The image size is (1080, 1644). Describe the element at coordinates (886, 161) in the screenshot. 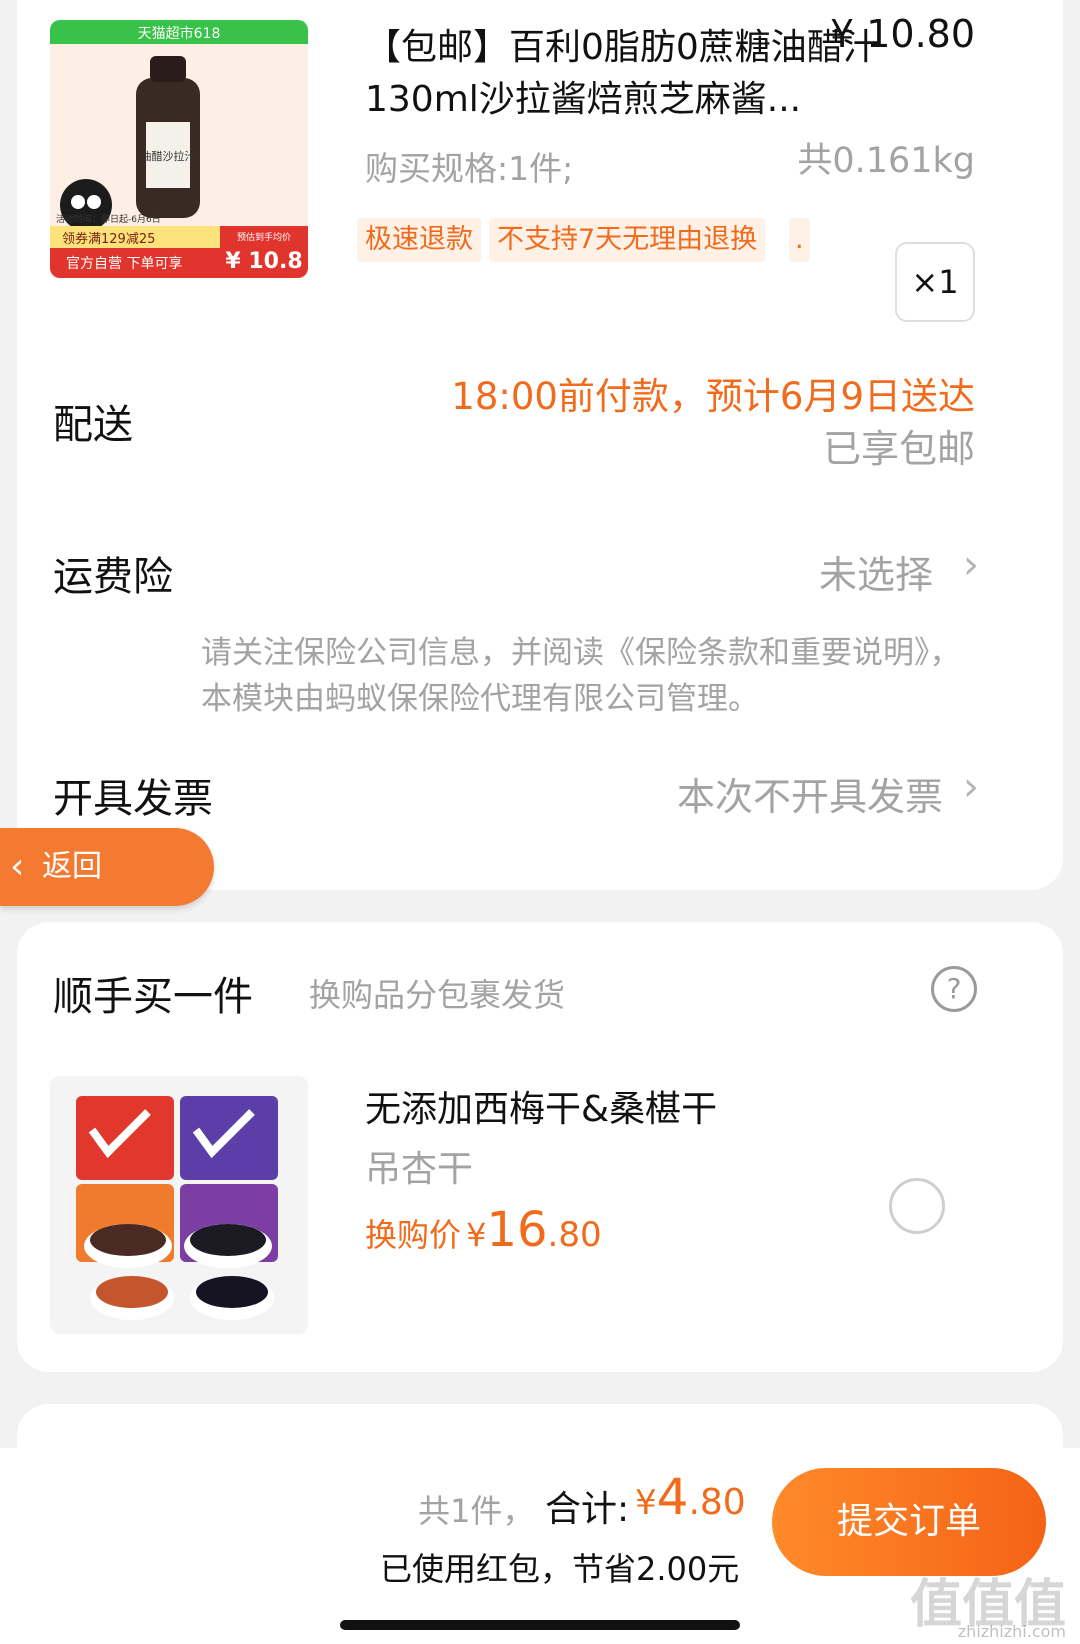

I see `product-weight: 共0.161kg` at that location.